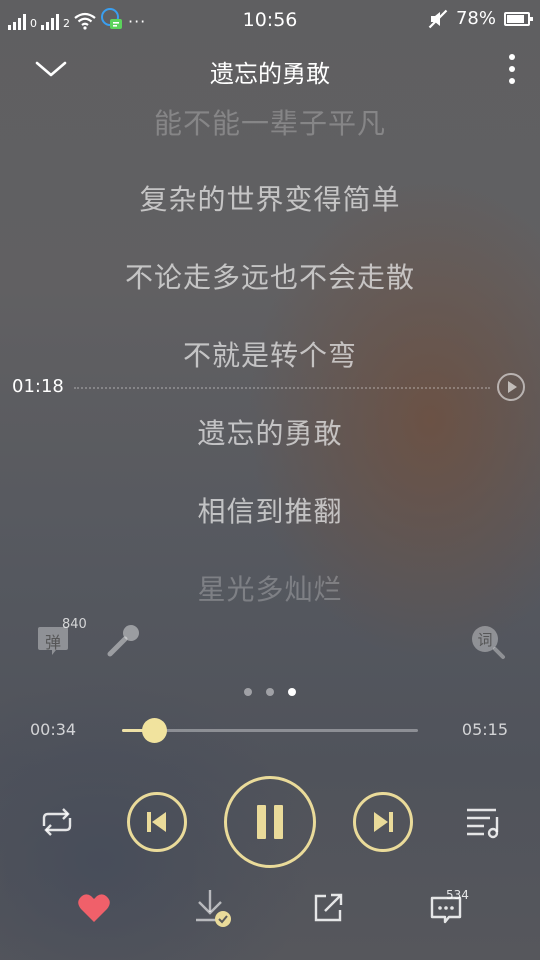  I want to click on downloaded-icon, so click(213, 908).